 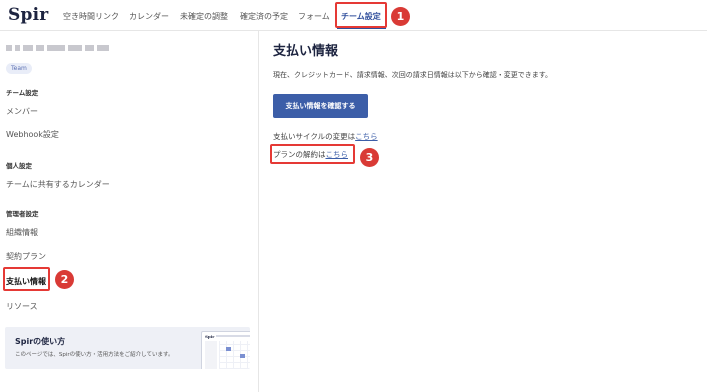 I want to click on payment-cycle-label: 支払いサイクルの変更は, so click(x=314, y=136).